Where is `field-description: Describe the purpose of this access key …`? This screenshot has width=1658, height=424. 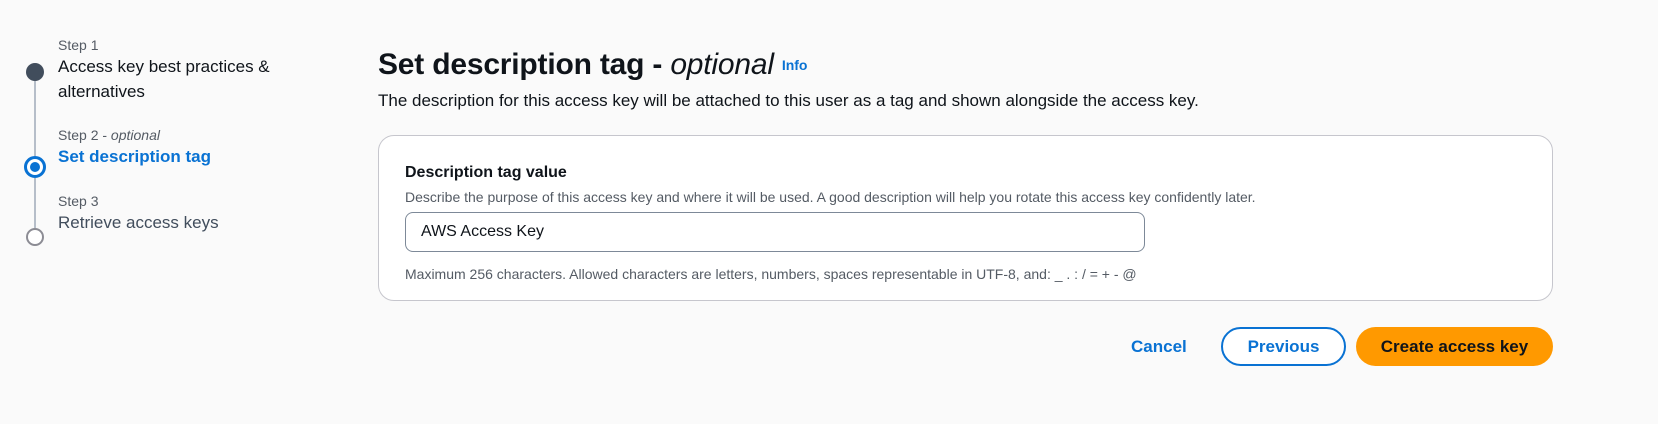 field-description: Describe the purpose of this access key … is located at coordinates (830, 197).